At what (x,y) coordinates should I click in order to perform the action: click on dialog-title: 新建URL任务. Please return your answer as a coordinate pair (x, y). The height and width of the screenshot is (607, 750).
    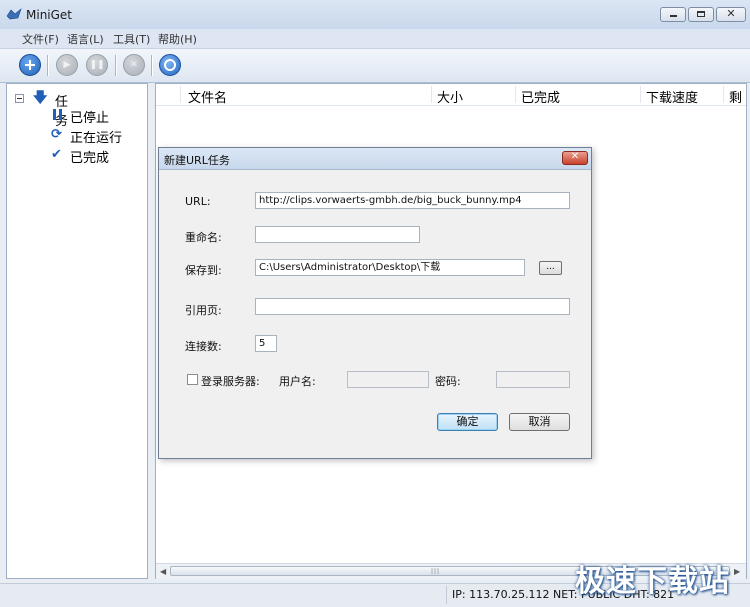
    Looking at the image, I should click on (197, 160).